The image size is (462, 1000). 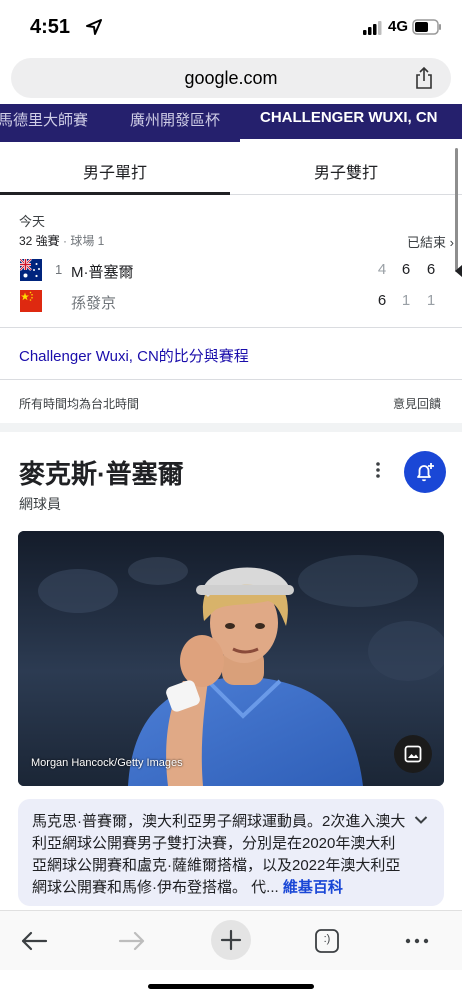 I want to click on new-tab-button, so click(x=231, y=940).